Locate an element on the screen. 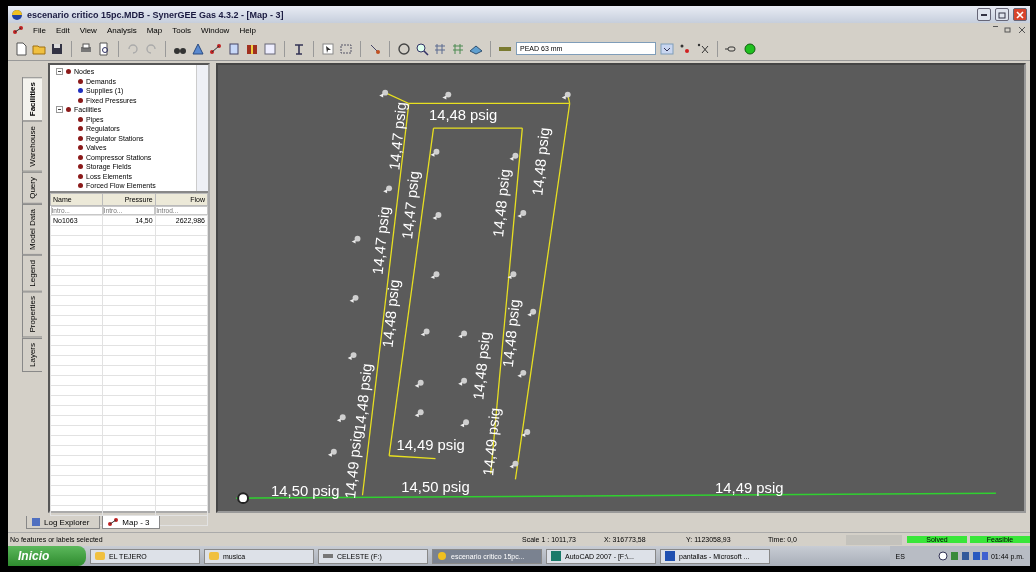  side-tab: Model Data is located at coordinates (32, 229).